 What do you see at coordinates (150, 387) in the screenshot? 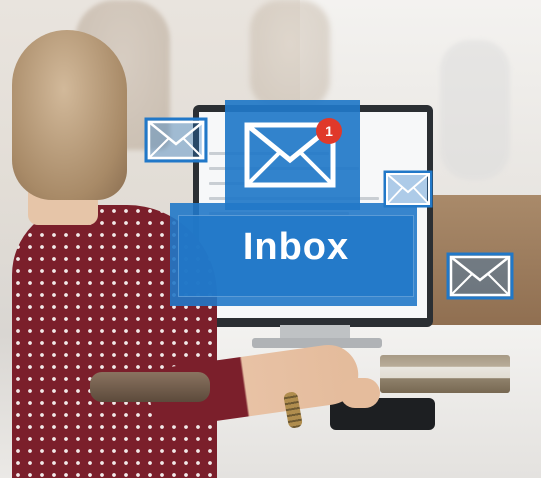
I see `chair-armrest` at bounding box center [150, 387].